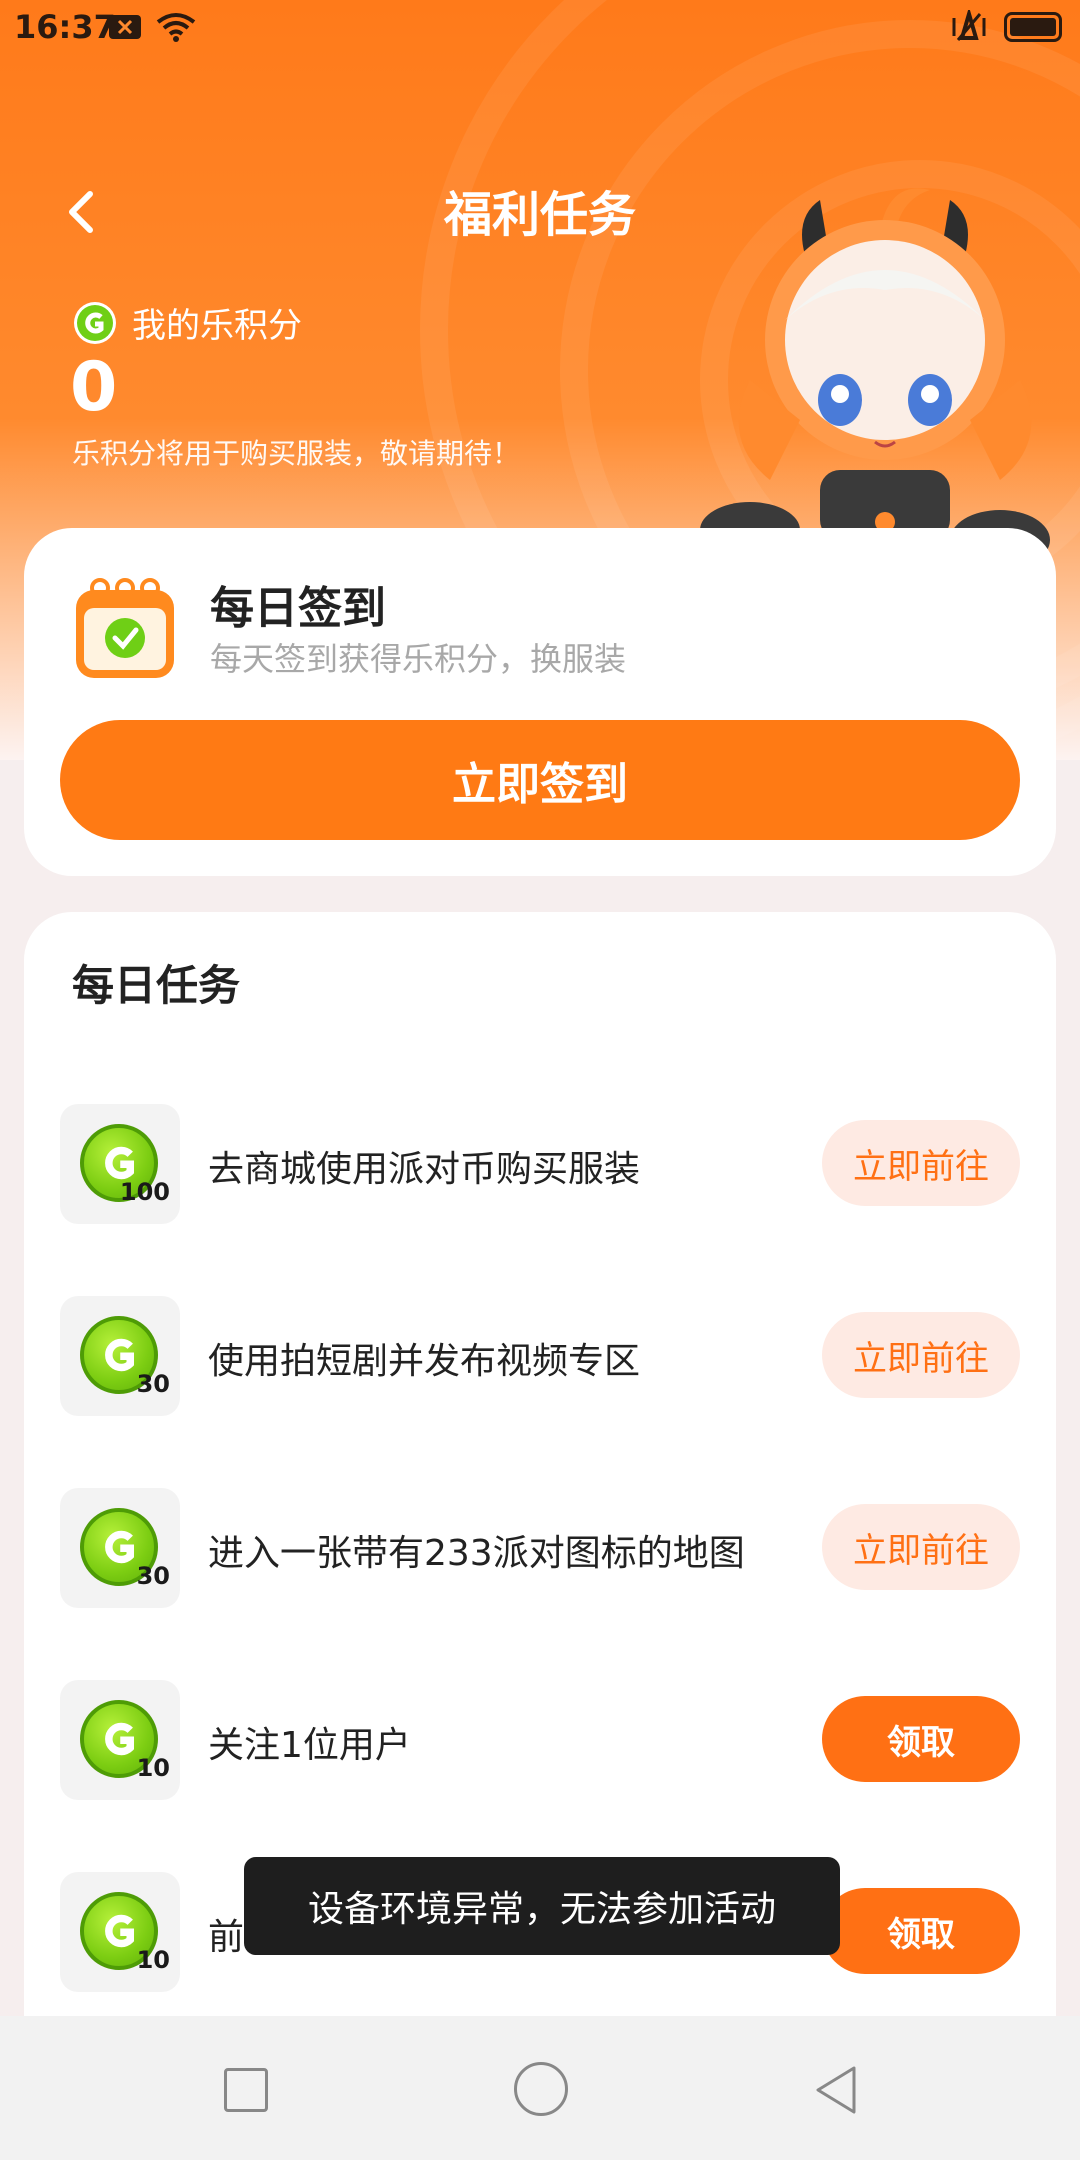 The height and width of the screenshot is (2160, 1080). I want to click on status-time: 16:37, so click(65, 27).